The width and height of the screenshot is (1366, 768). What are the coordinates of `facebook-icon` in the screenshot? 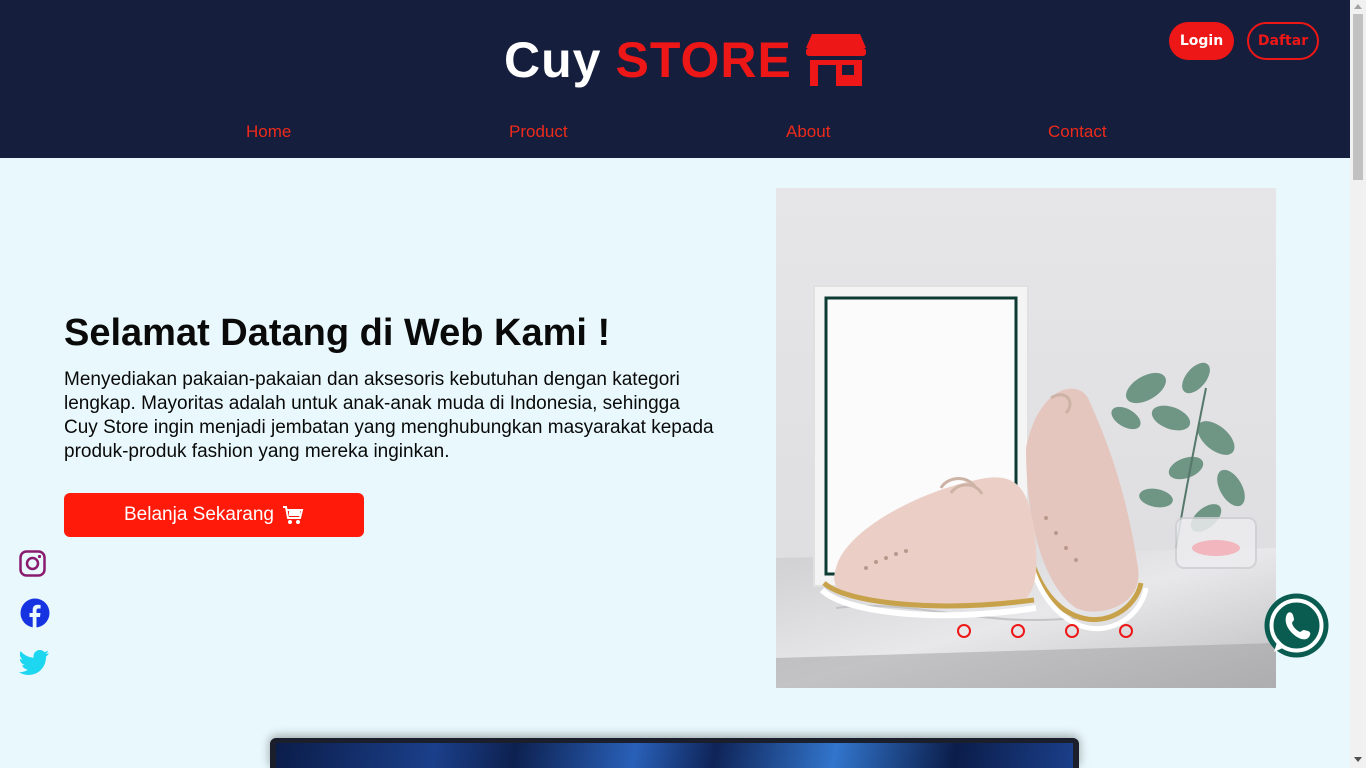 It's located at (35, 613).